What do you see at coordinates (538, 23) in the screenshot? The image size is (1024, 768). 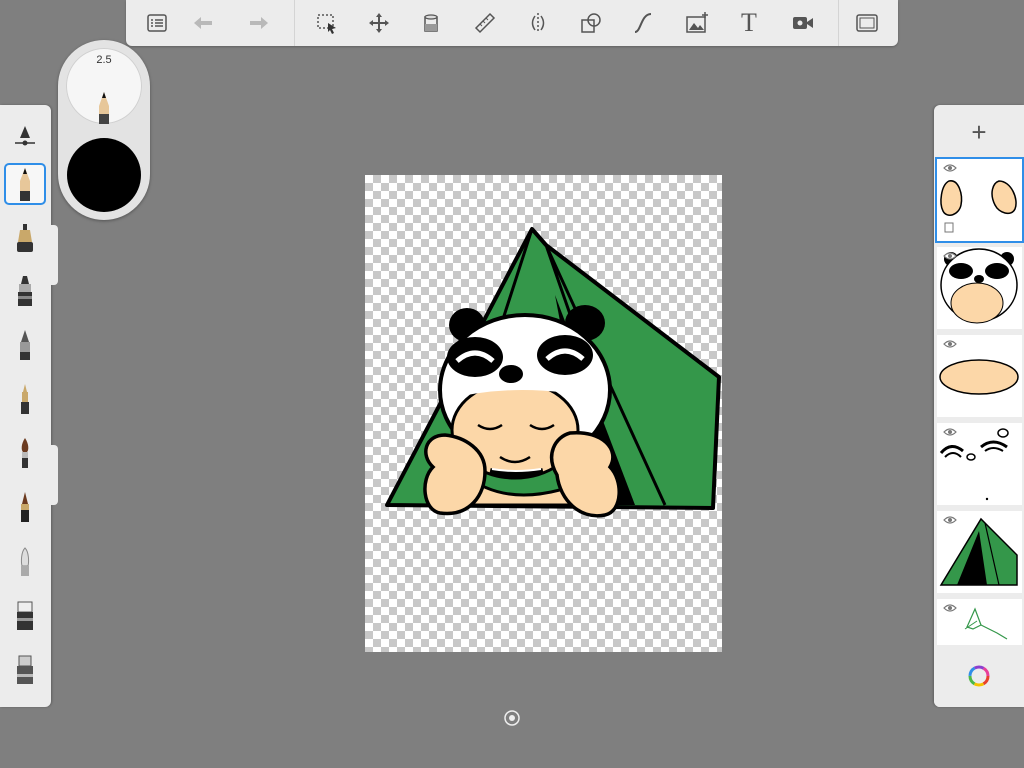 I see `symmetry-icon` at bounding box center [538, 23].